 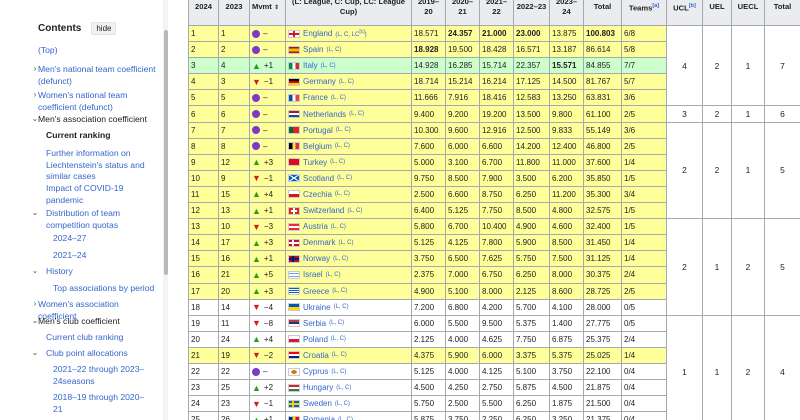 What do you see at coordinates (315, 339) in the screenshot?
I see `country-link: Poland` at bounding box center [315, 339].